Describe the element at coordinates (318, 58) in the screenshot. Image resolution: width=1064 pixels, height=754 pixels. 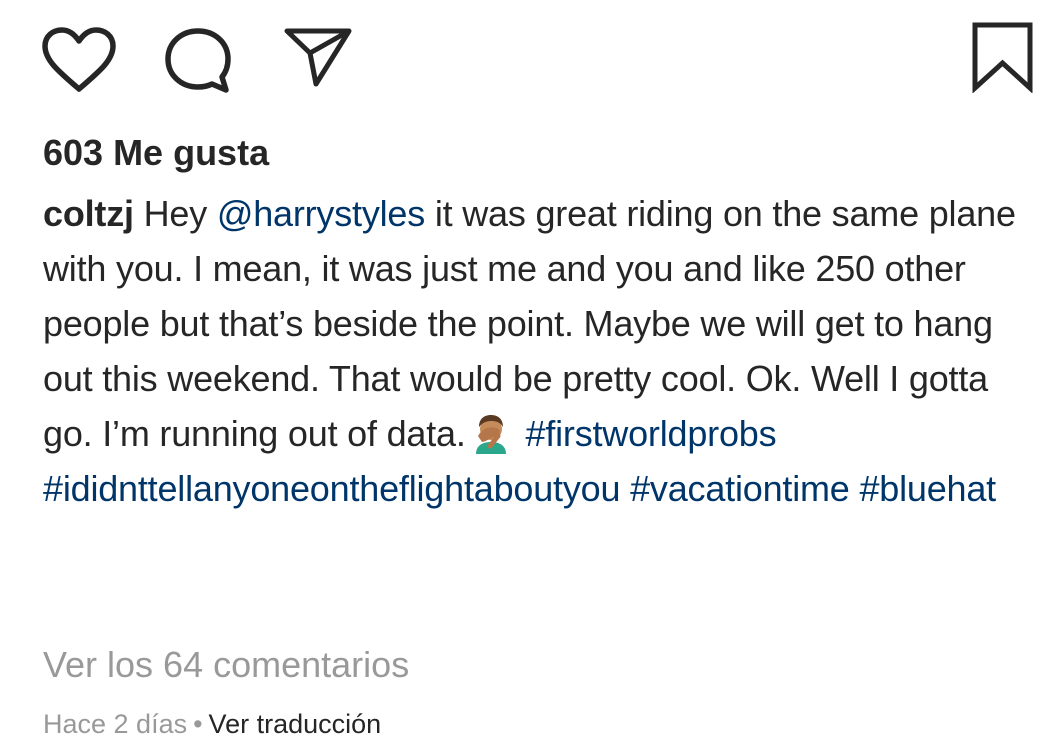
I see `paper-plane-icon` at that location.